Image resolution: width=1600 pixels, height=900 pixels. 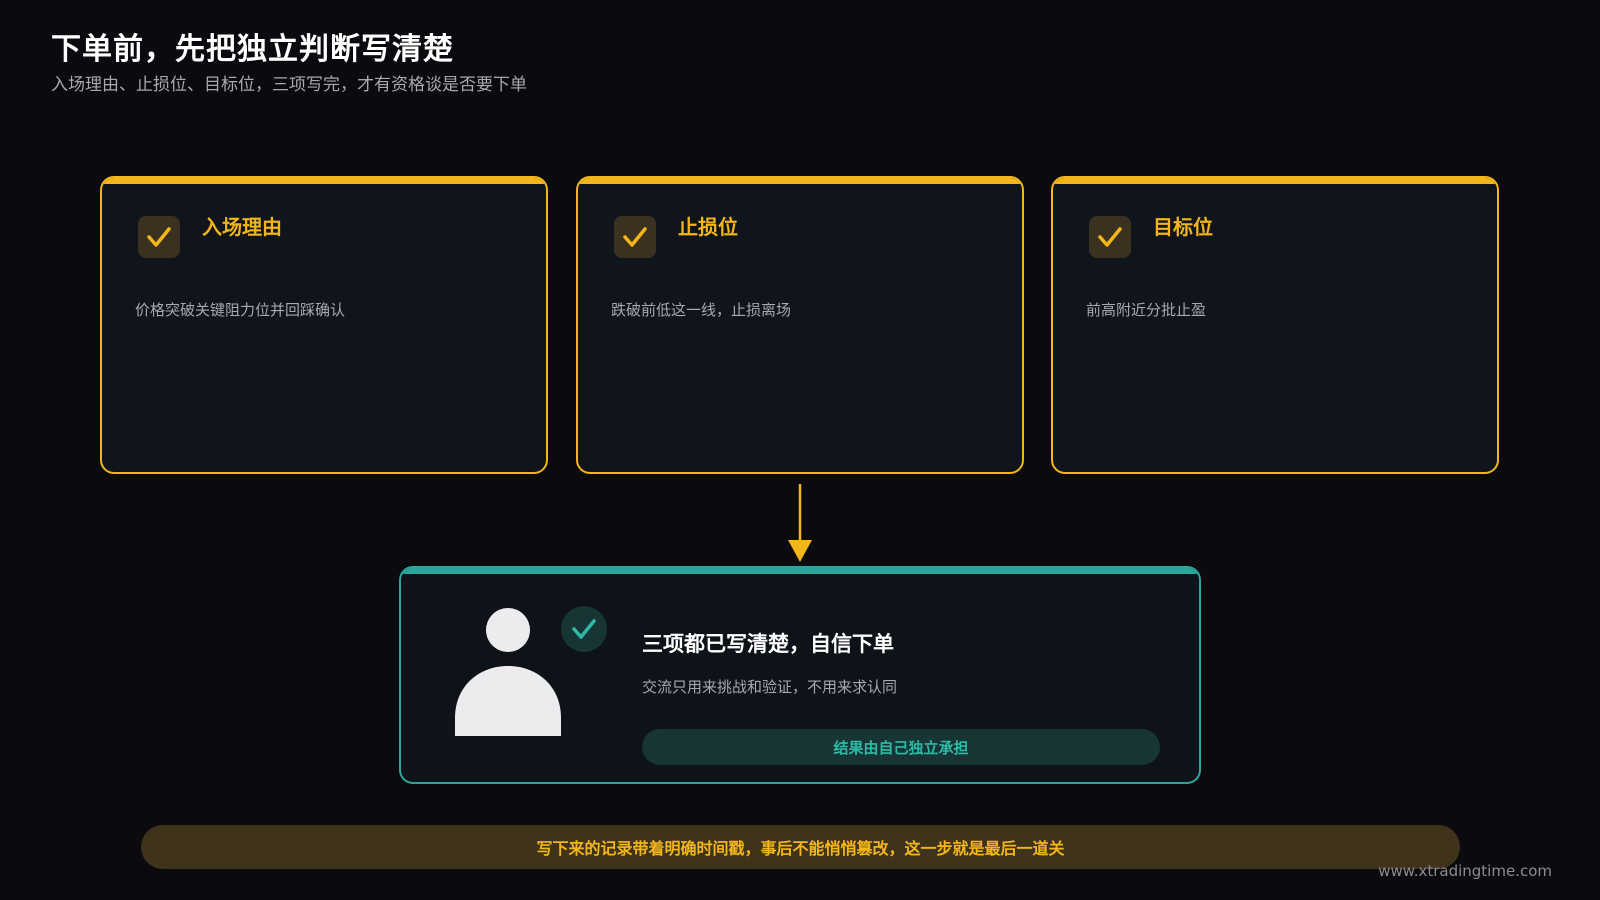 What do you see at coordinates (768, 644) in the screenshot?
I see `result-title: 三项都已写清楚，自信下单` at bounding box center [768, 644].